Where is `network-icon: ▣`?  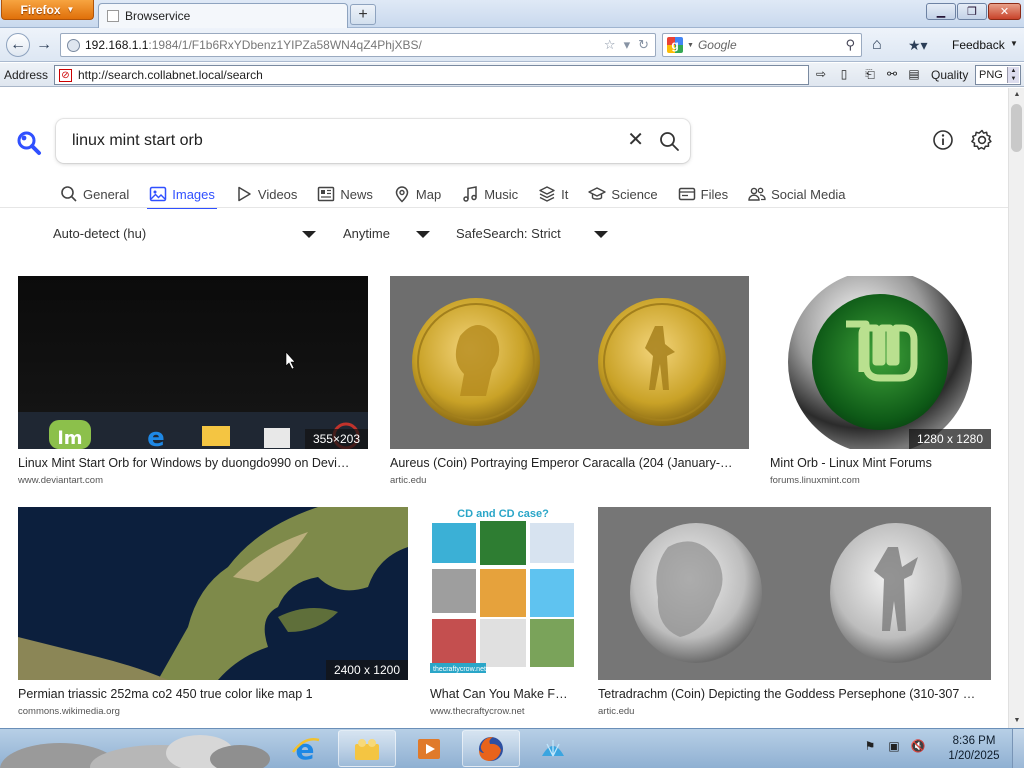
network-icon: ▣ is located at coordinates (894, 747).